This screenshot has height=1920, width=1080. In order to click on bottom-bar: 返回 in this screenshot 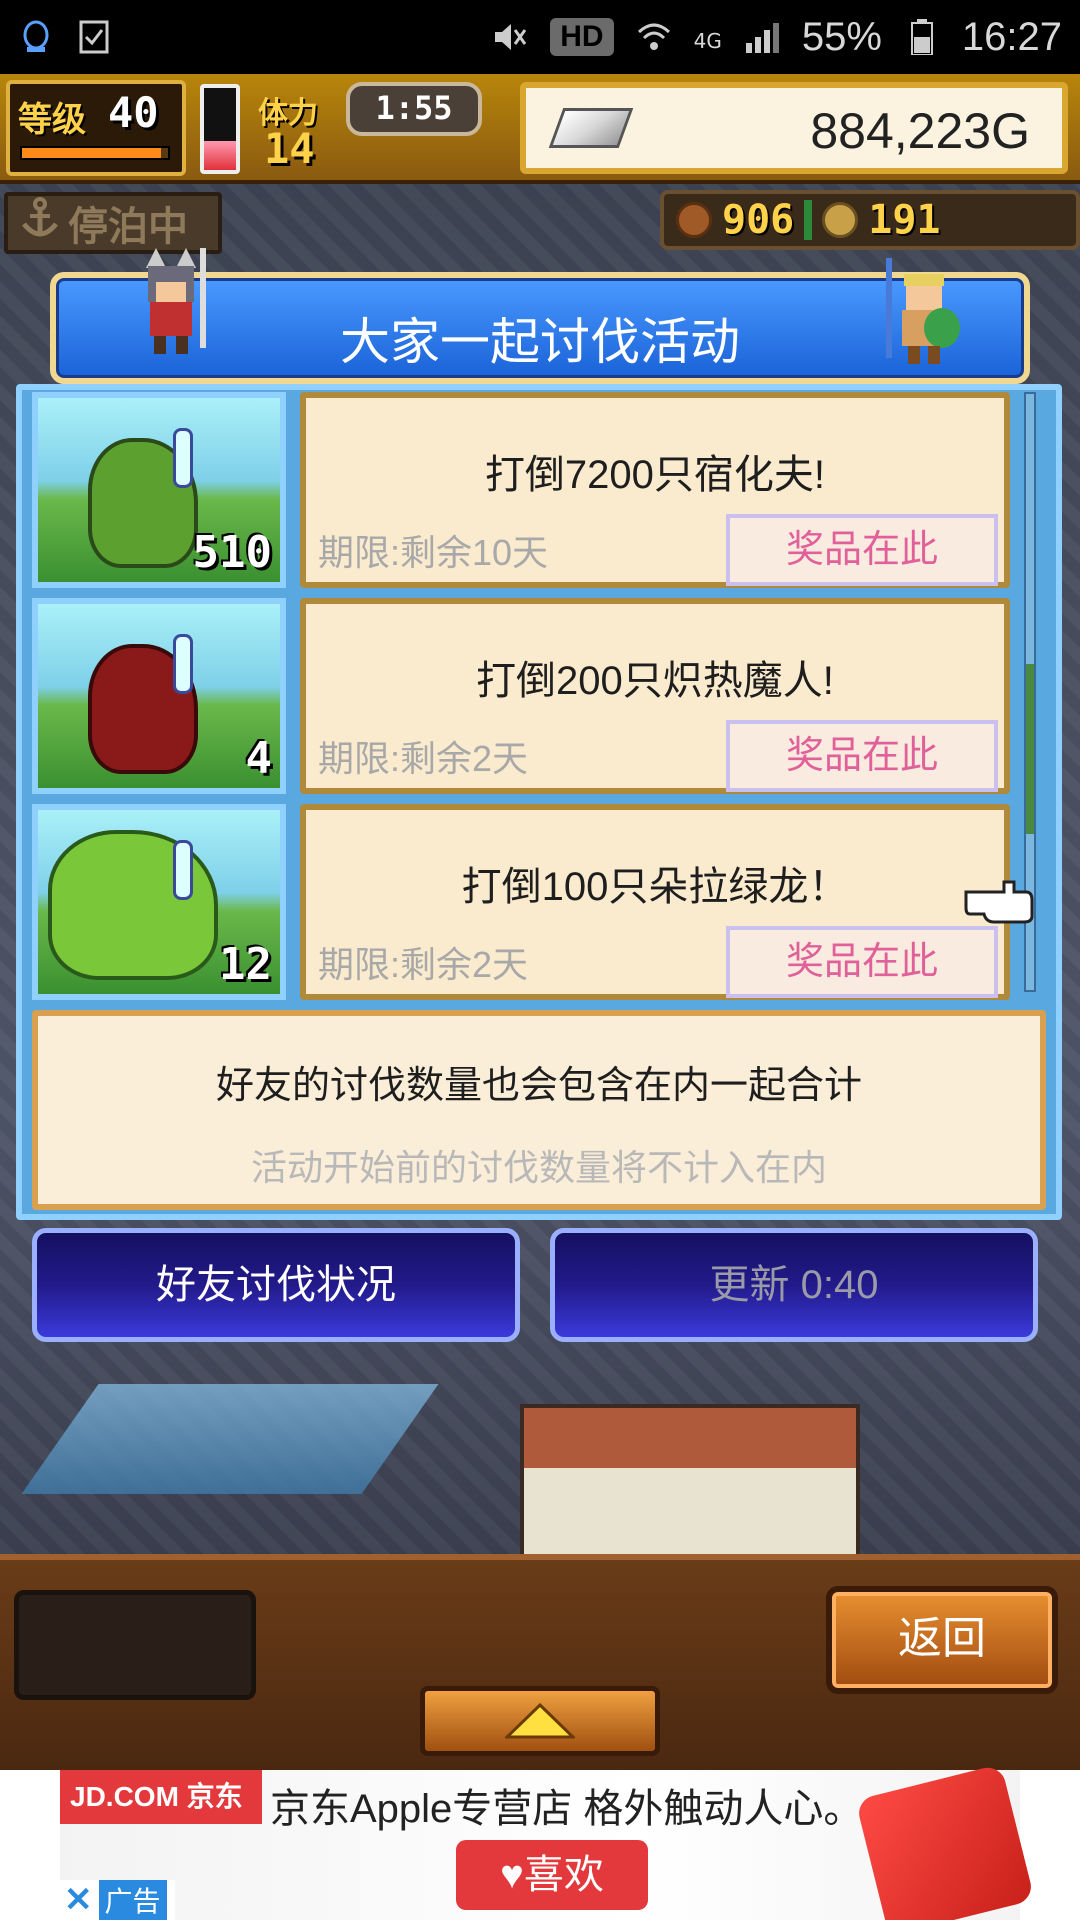, I will do `click(540, 1662)`.